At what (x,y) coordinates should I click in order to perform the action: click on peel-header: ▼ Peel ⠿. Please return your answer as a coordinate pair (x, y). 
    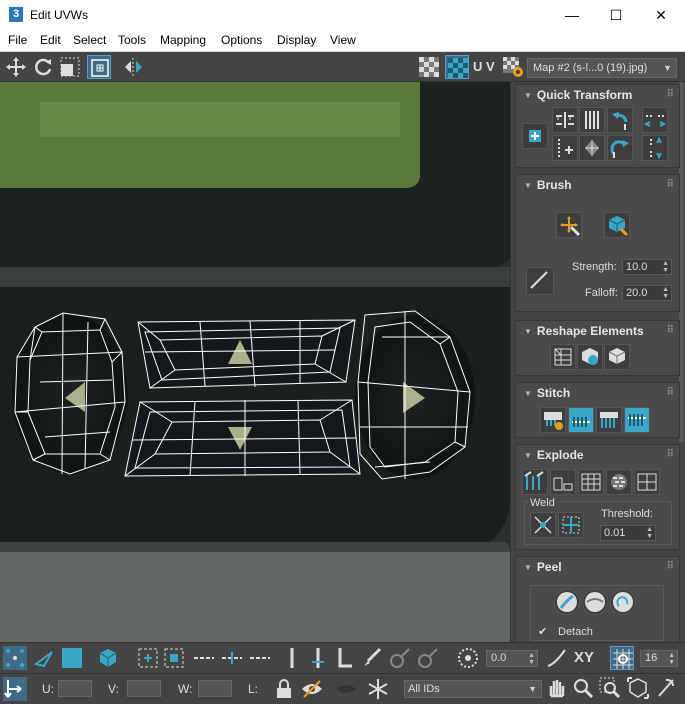
    Looking at the image, I should click on (597, 567).